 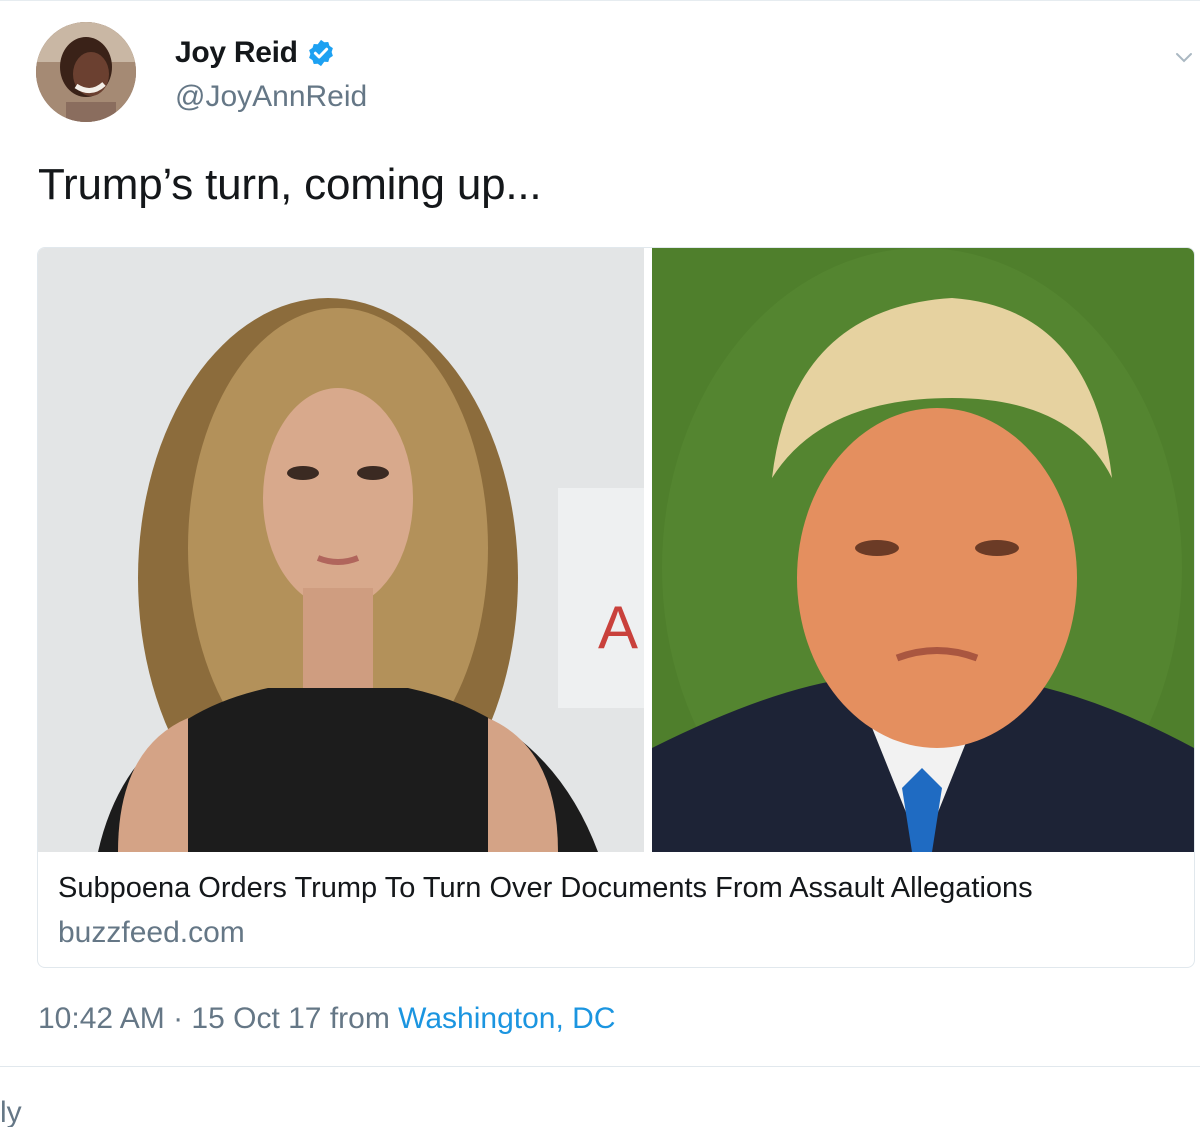 I want to click on timestamp: 10:42 AM · 15 Oct 17 from, so click(x=218, y=1018).